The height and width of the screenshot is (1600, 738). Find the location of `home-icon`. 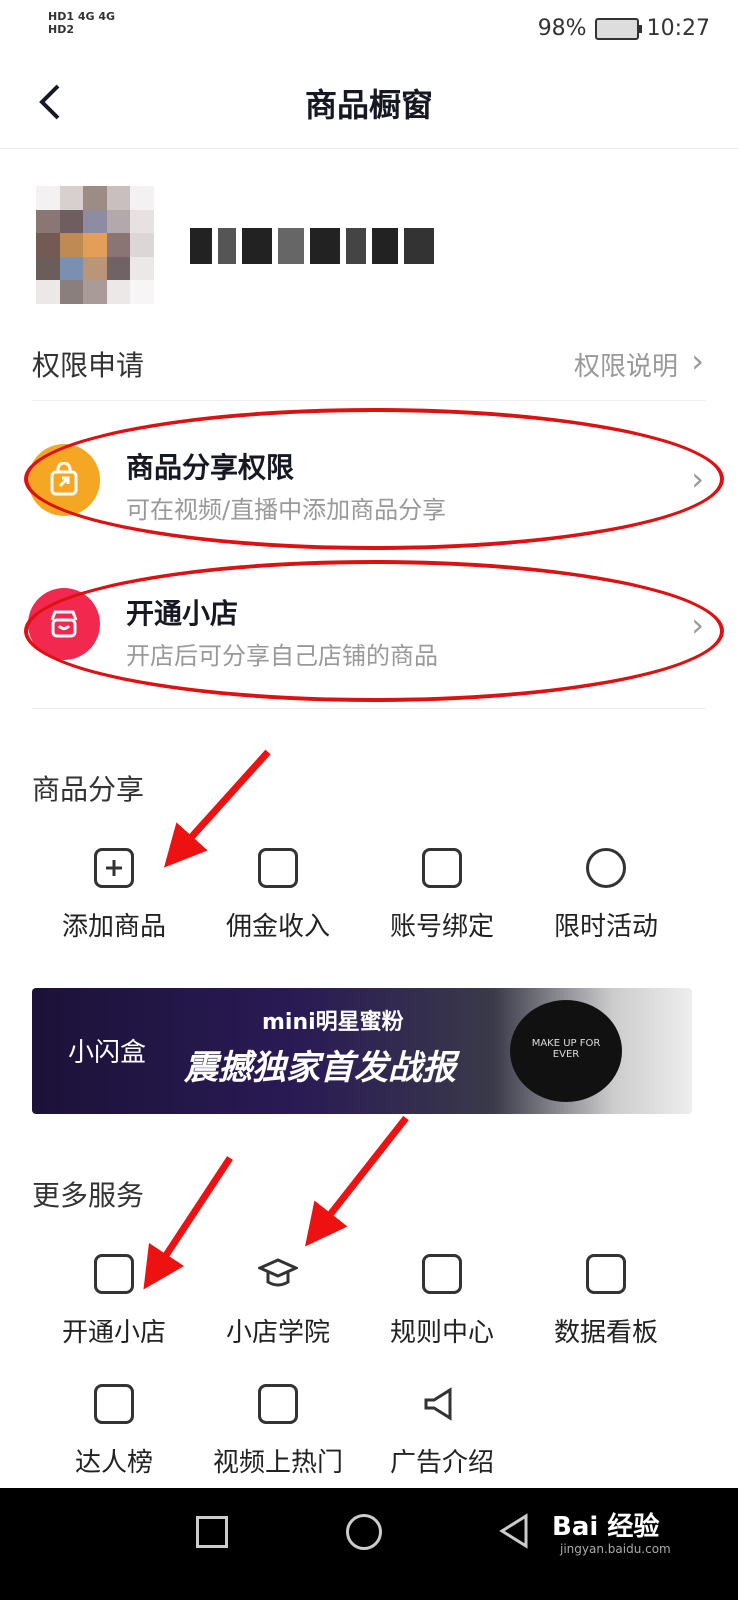

home-icon is located at coordinates (364, 1532).